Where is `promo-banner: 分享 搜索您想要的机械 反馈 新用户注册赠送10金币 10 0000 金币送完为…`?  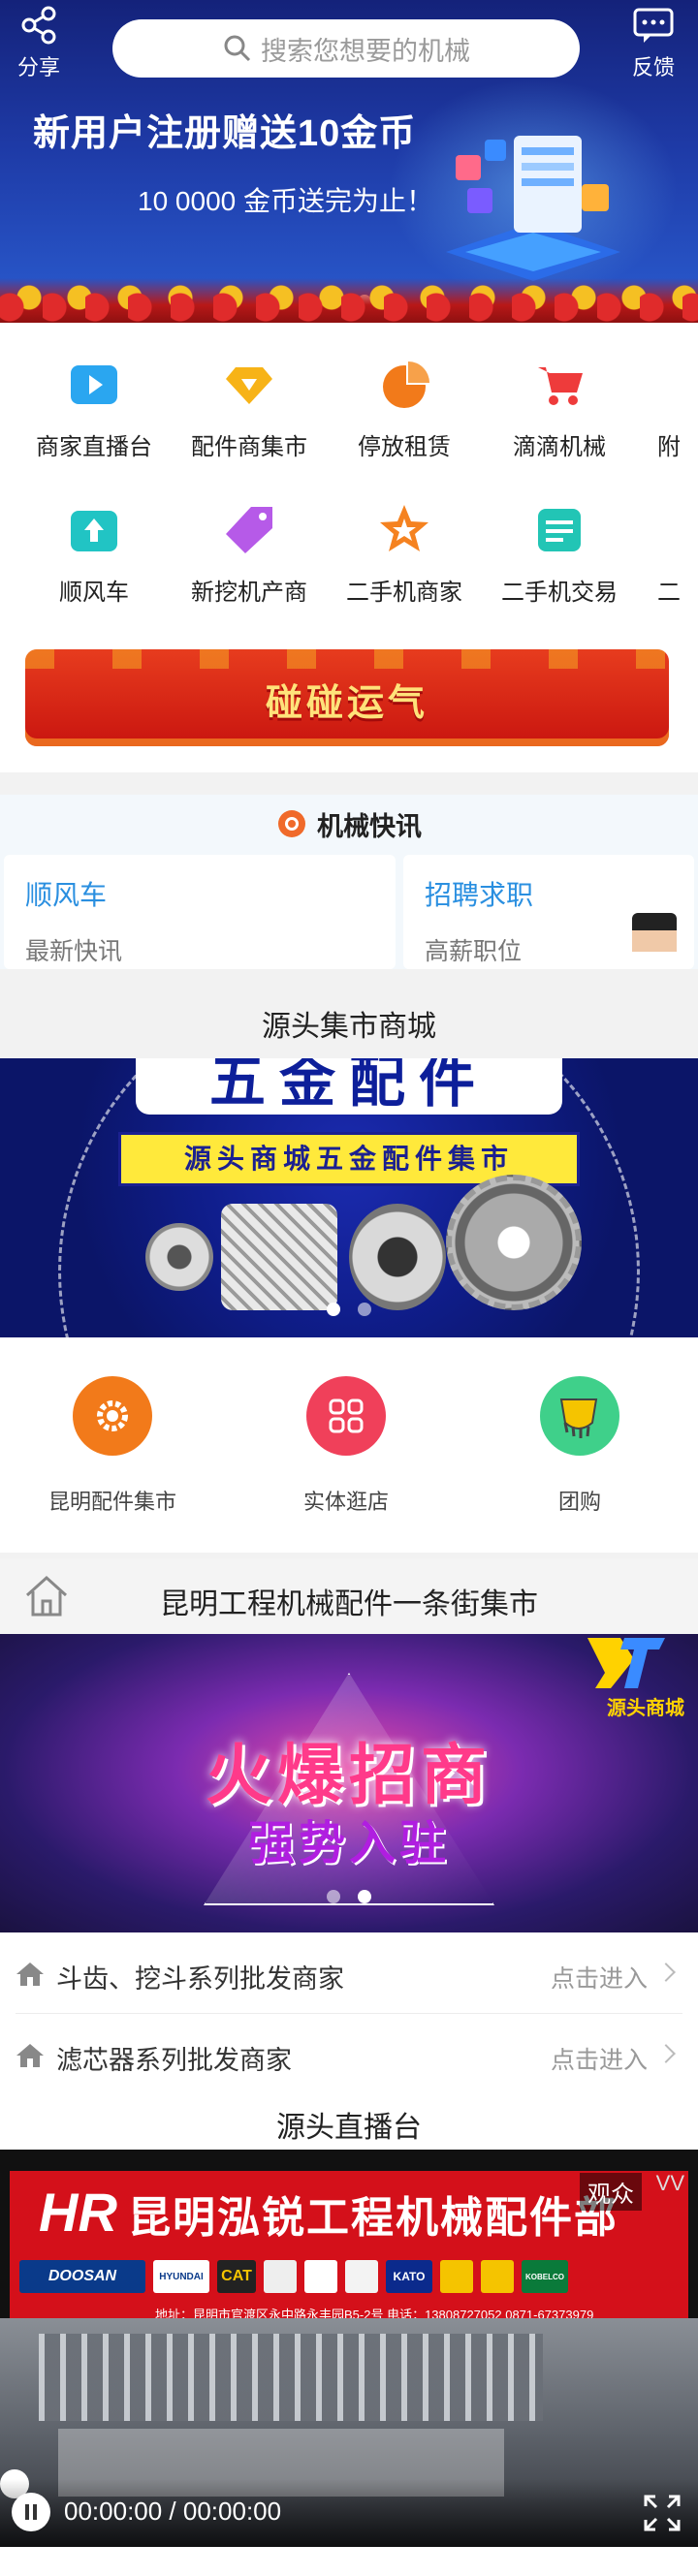 promo-banner: 分享 搜索您想要的机械 反馈 新用户注册赠送10金币 10 0000 金币送完为… is located at coordinates (349, 161).